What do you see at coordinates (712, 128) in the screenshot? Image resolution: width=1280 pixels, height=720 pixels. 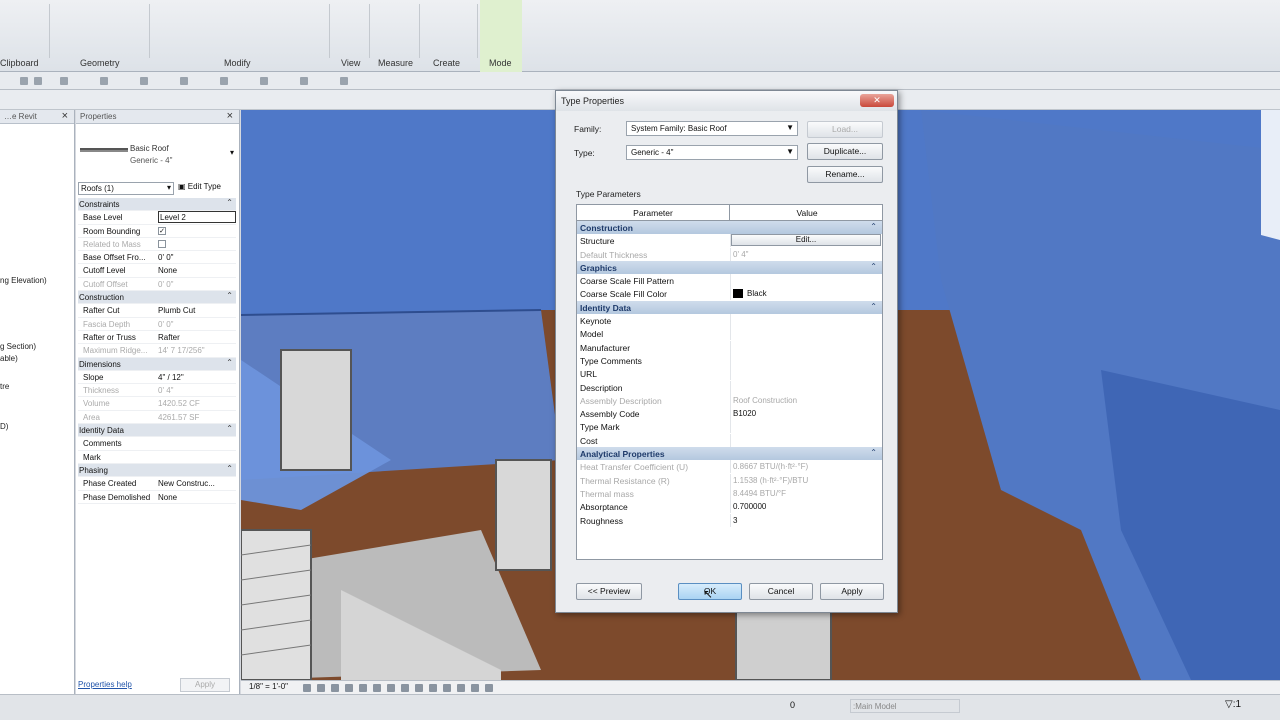 I see `family-select: System Family: Basic Roof ▼` at bounding box center [712, 128].